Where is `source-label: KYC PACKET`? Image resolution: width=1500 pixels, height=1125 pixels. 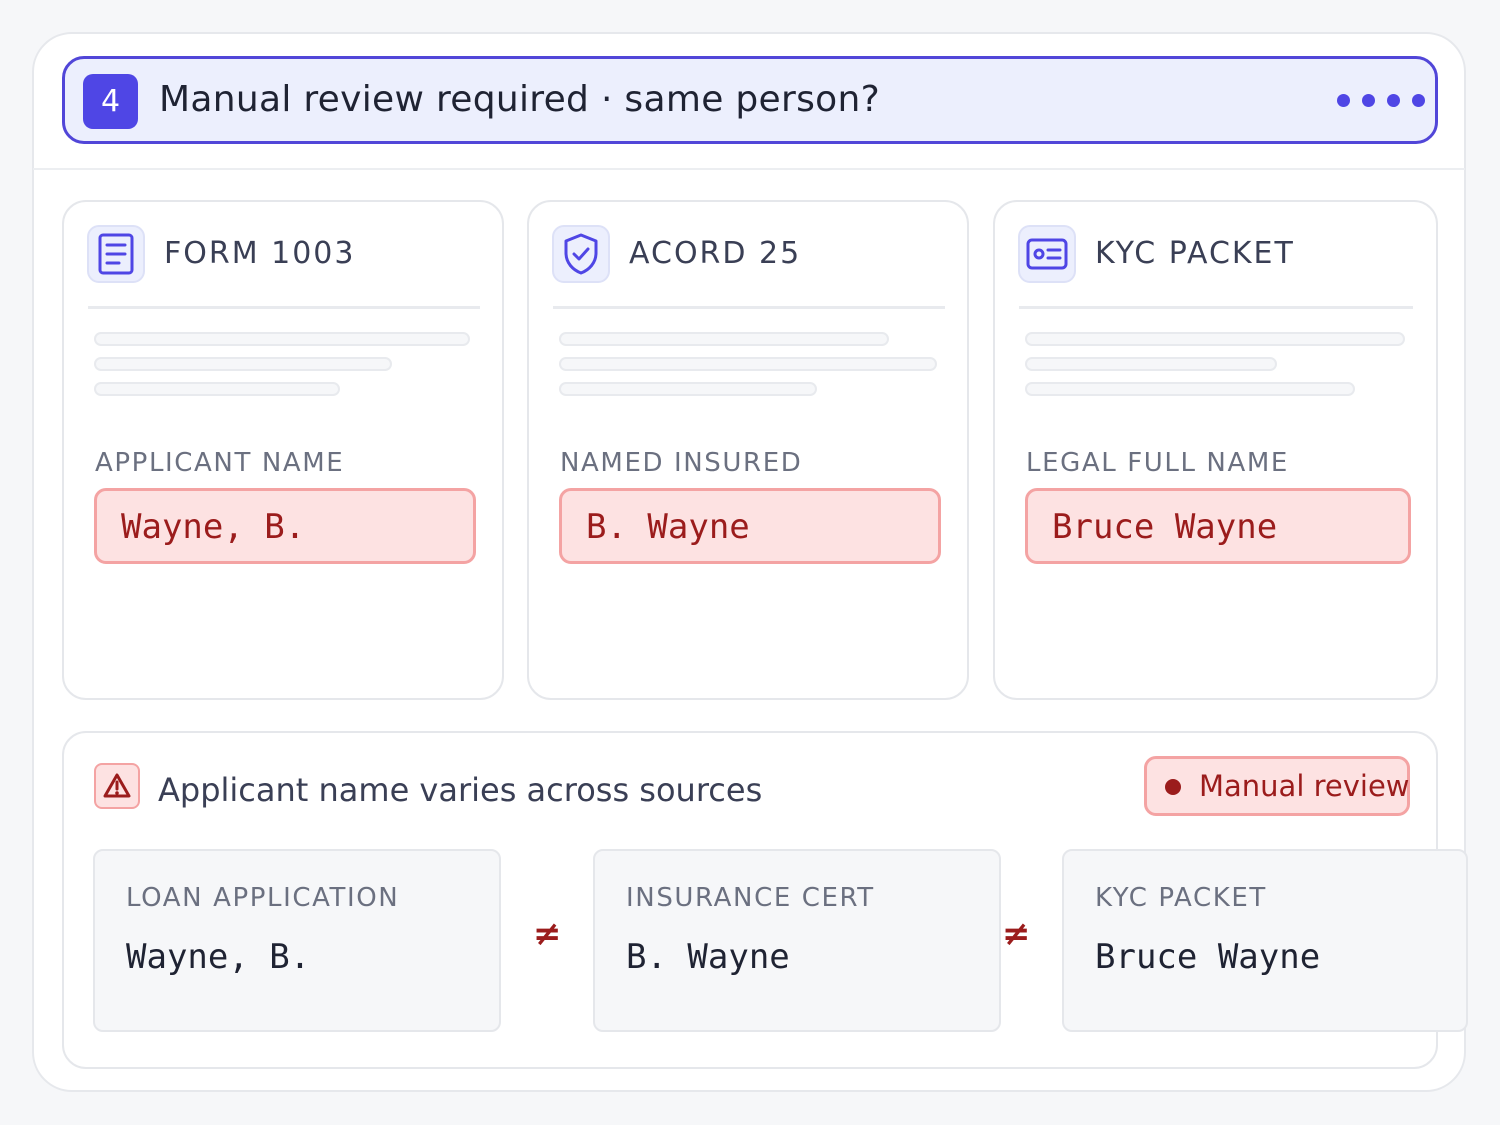
source-label: KYC PACKET is located at coordinates (1181, 898).